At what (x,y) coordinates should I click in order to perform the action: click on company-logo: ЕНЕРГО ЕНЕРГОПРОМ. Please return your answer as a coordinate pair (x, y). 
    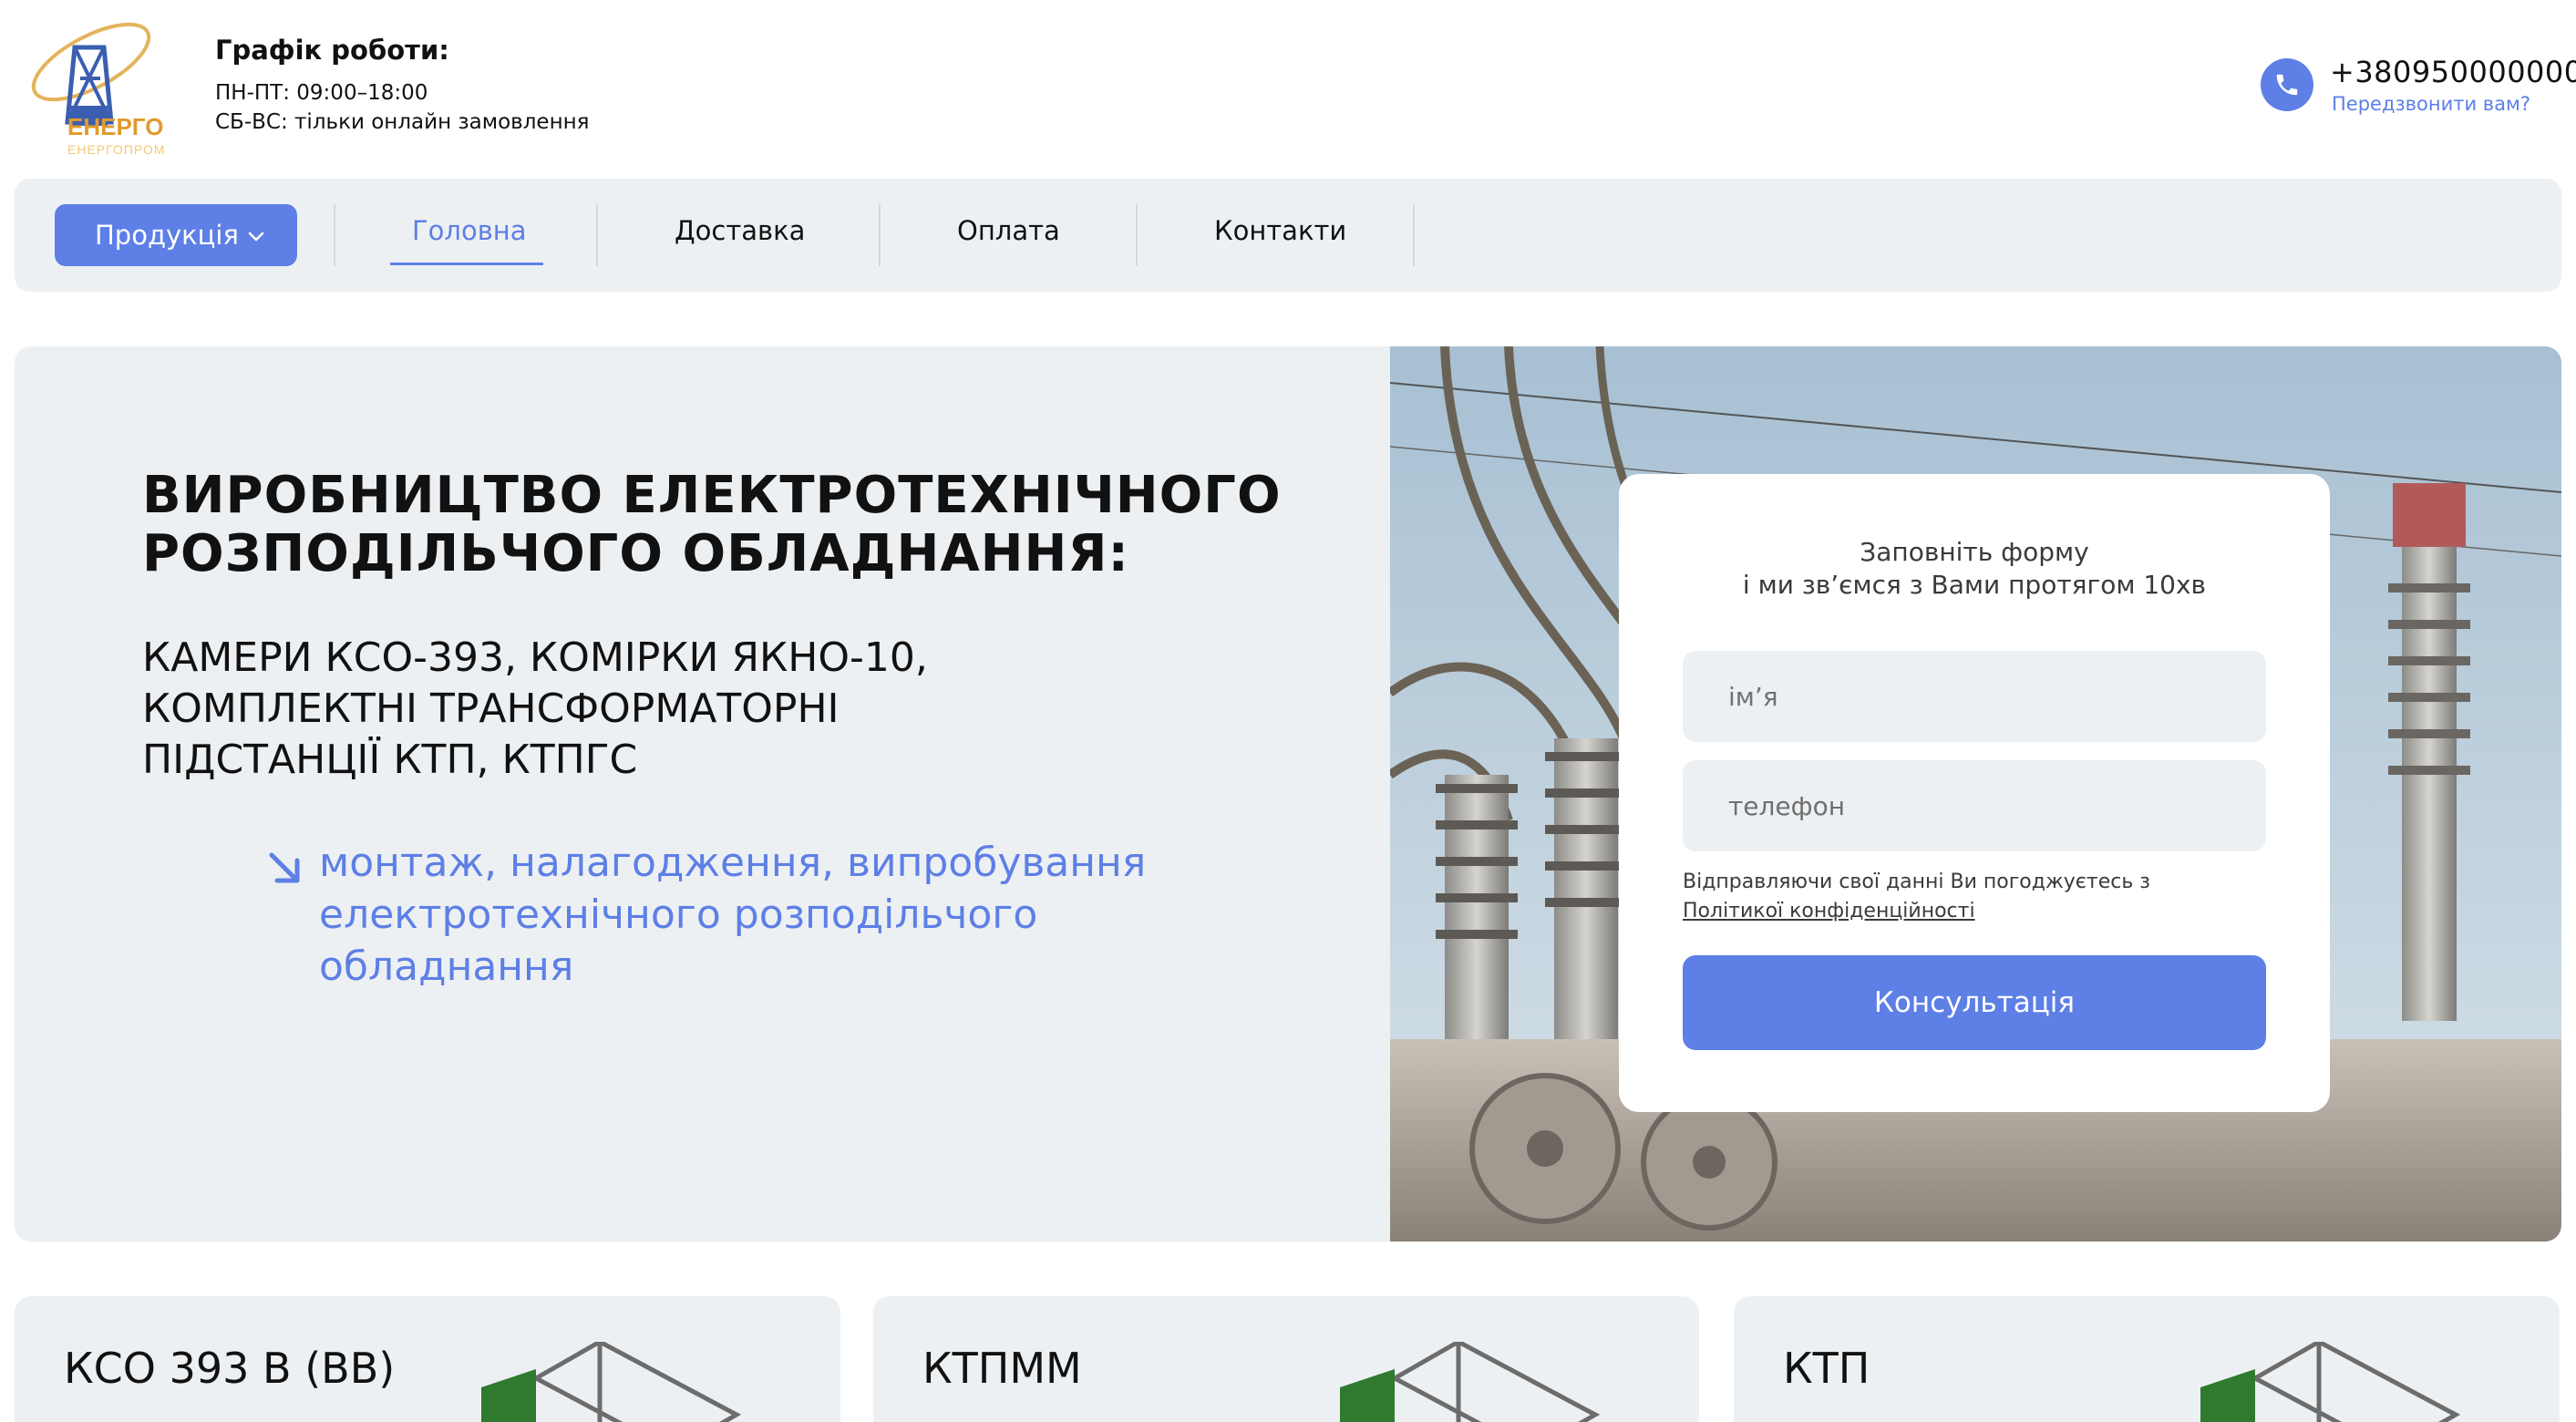
    Looking at the image, I should click on (91, 88).